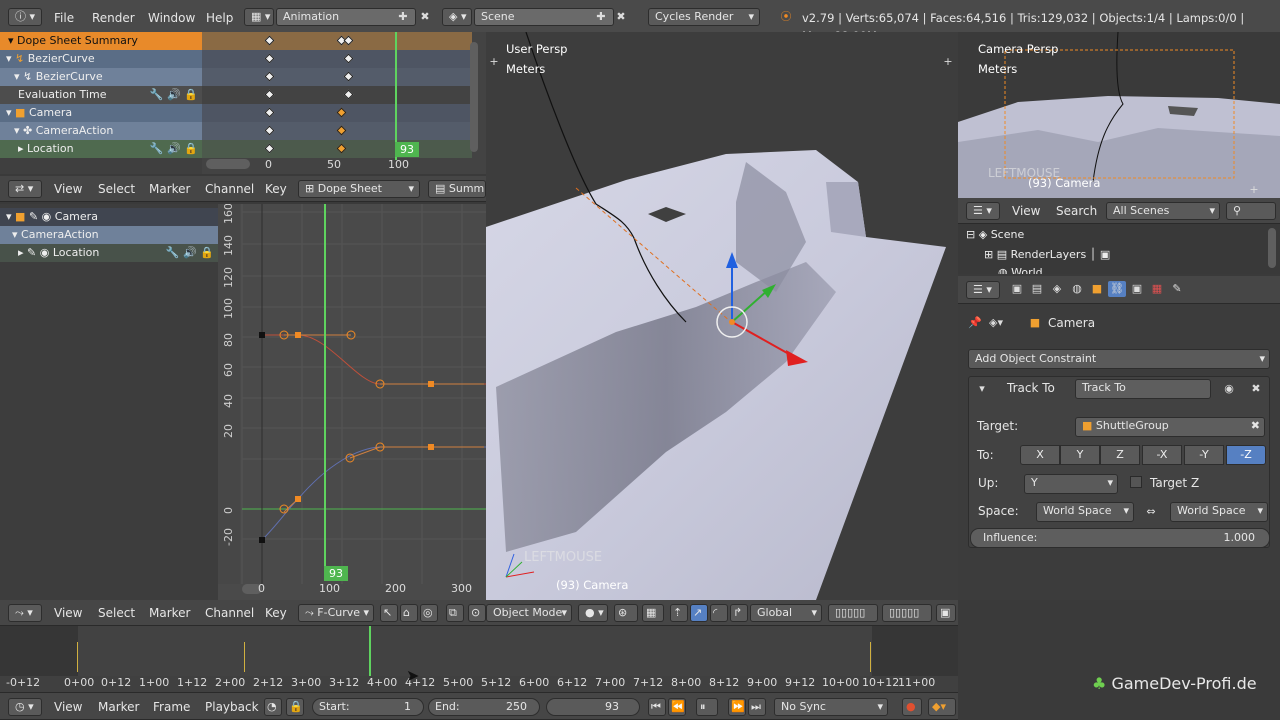  What do you see at coordinates (352, 402) in the screenshot?
I see `graph-canvas` at bounding box center [352, 402].